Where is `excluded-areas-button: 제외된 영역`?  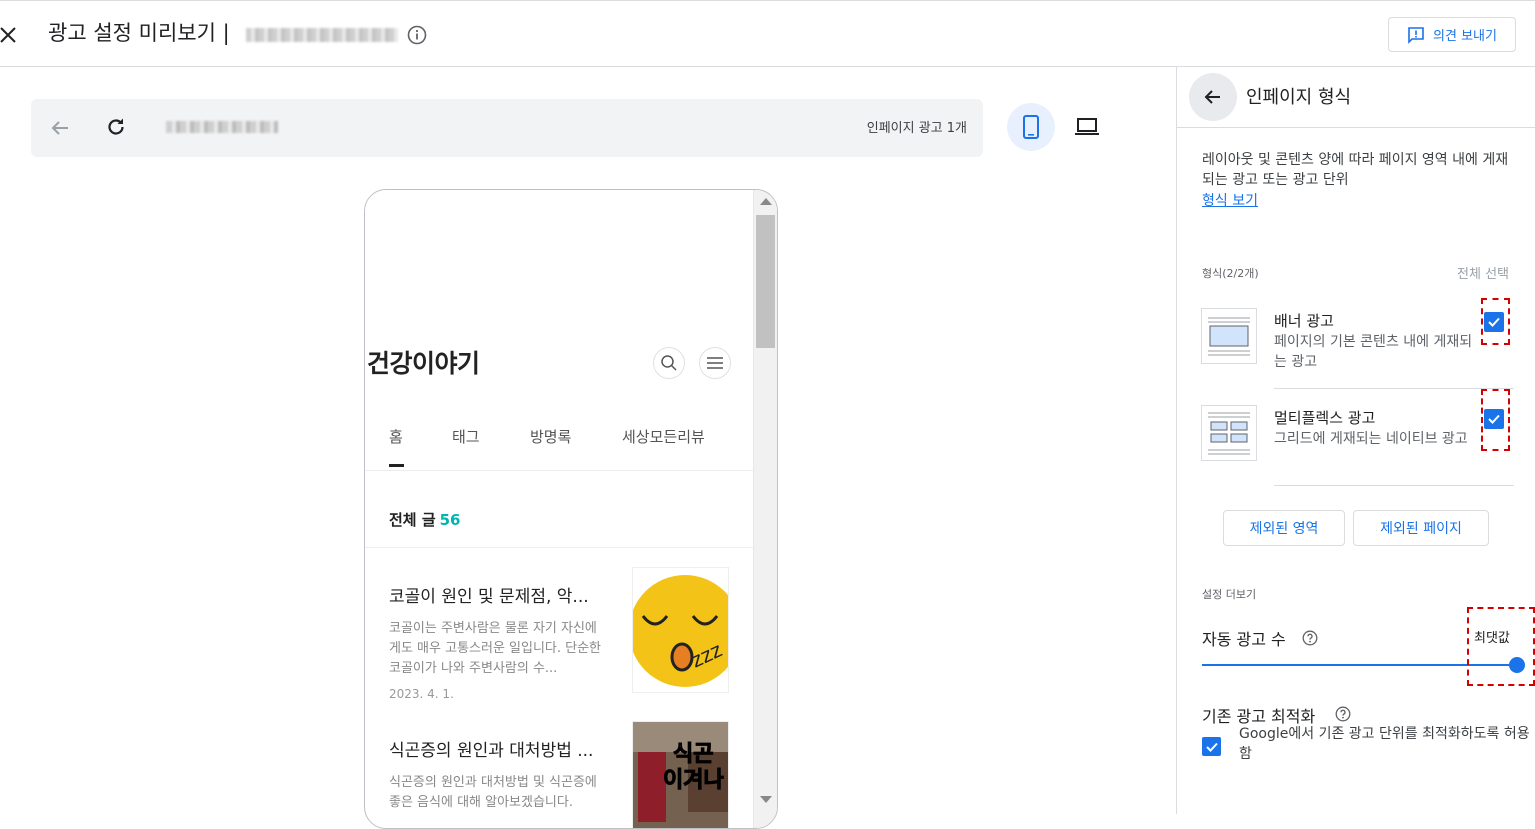
excluded-areas-button: 제외된 영역 is located at coordinates (1284, 528).